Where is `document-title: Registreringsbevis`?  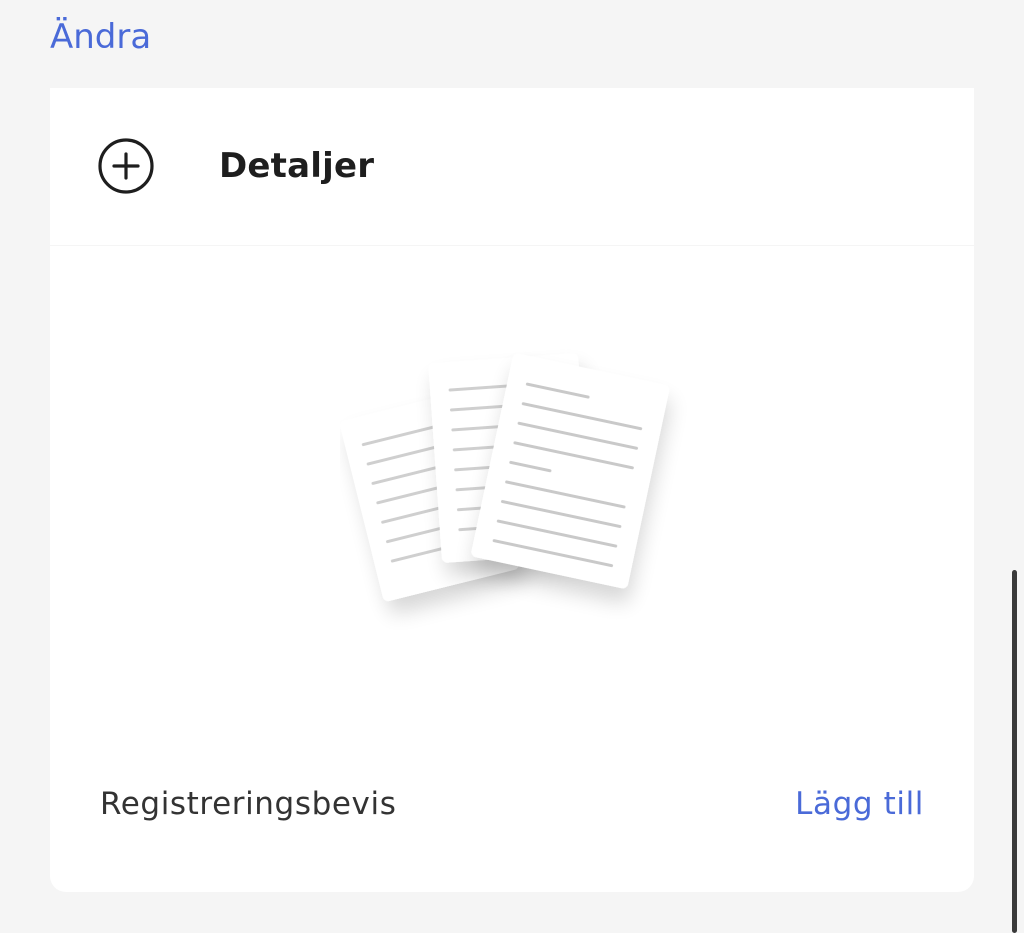
document-title: Registreringsbevis is located at coordinates (248, 804).